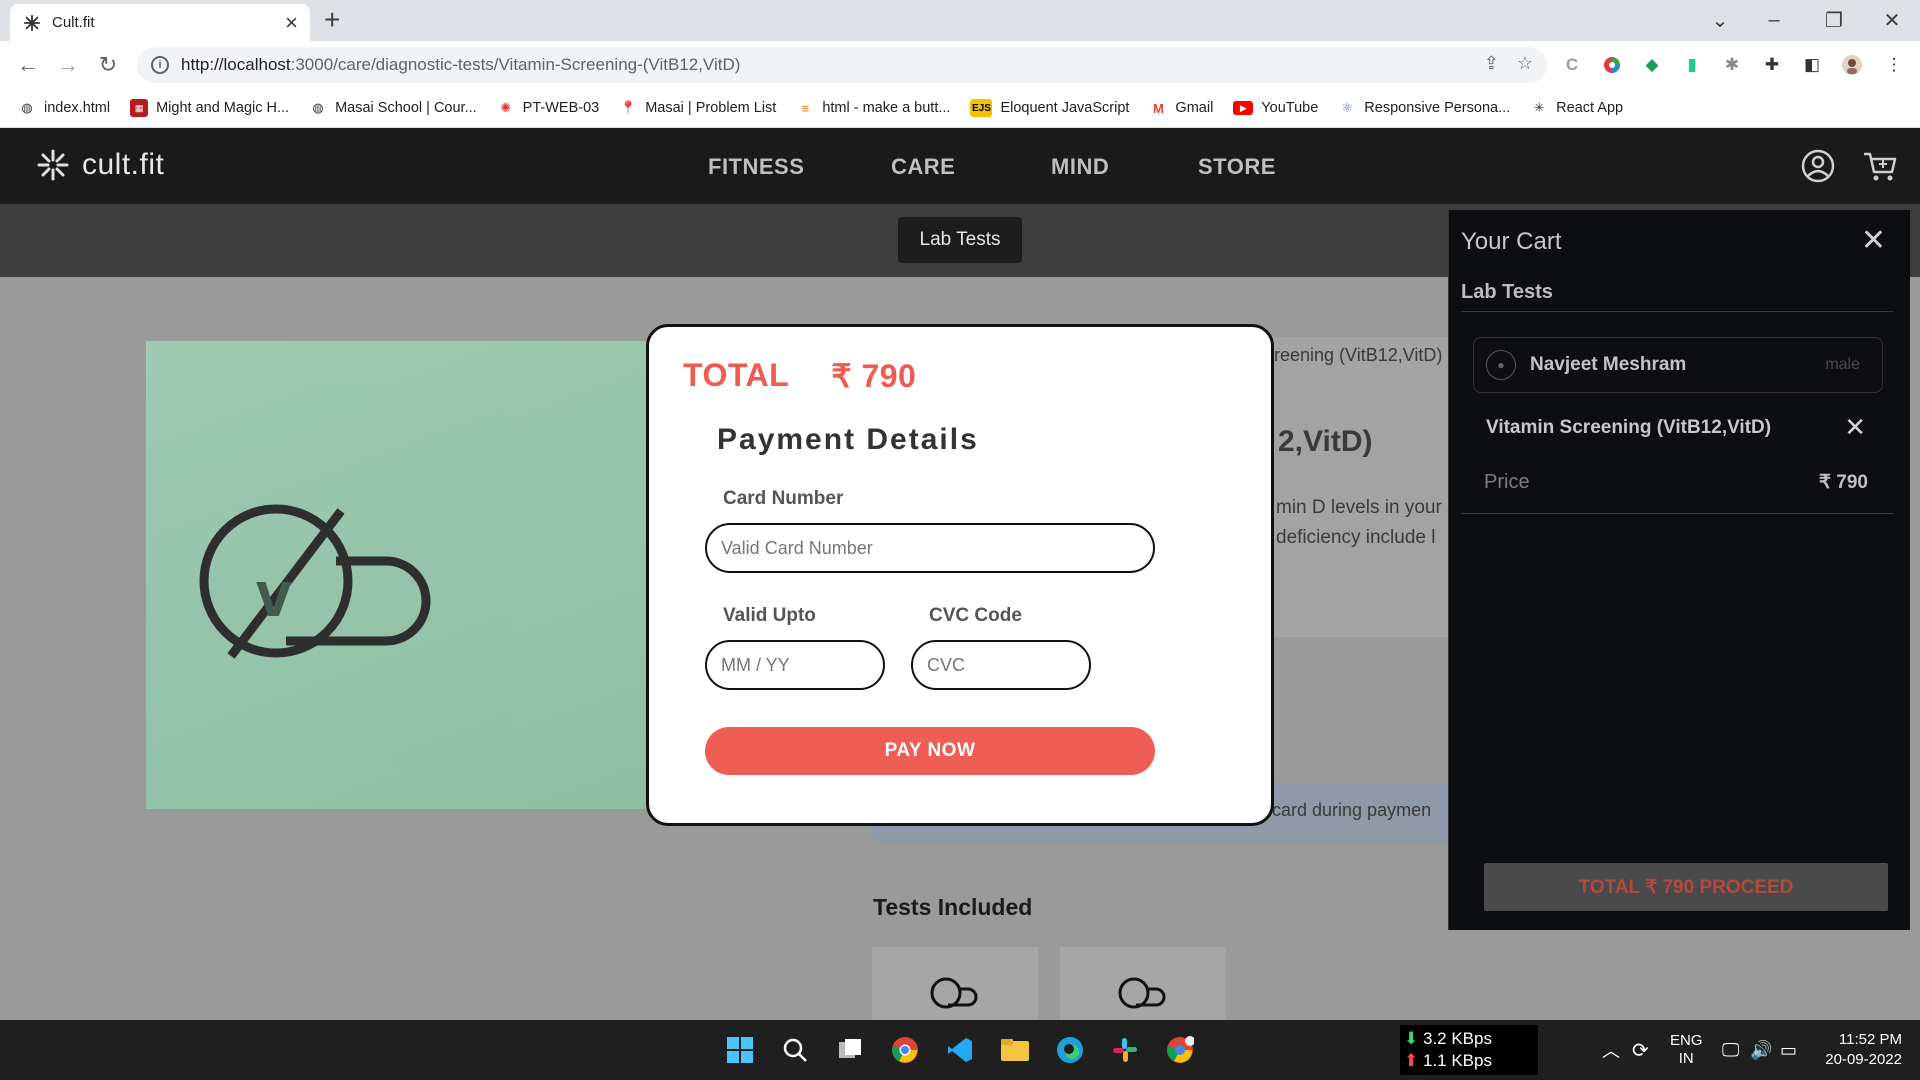 The image size is (1920, 1080). I want to click on cart-title: Your Cart, so click(1511, 241).